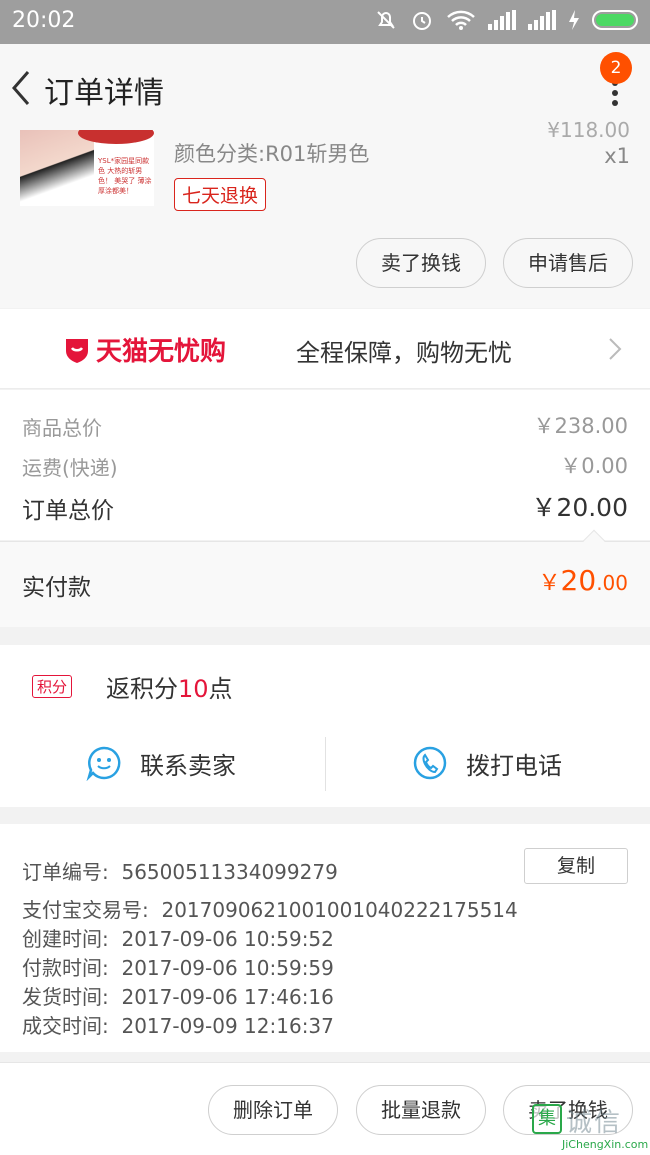 The width and height of the screenshot is (650, 1155). Describe the element at coordinates (270, 910) in the screenshot. I see `alipay-trade-number: 支付宝交易号: 2017090621001001040222175514` at that location.